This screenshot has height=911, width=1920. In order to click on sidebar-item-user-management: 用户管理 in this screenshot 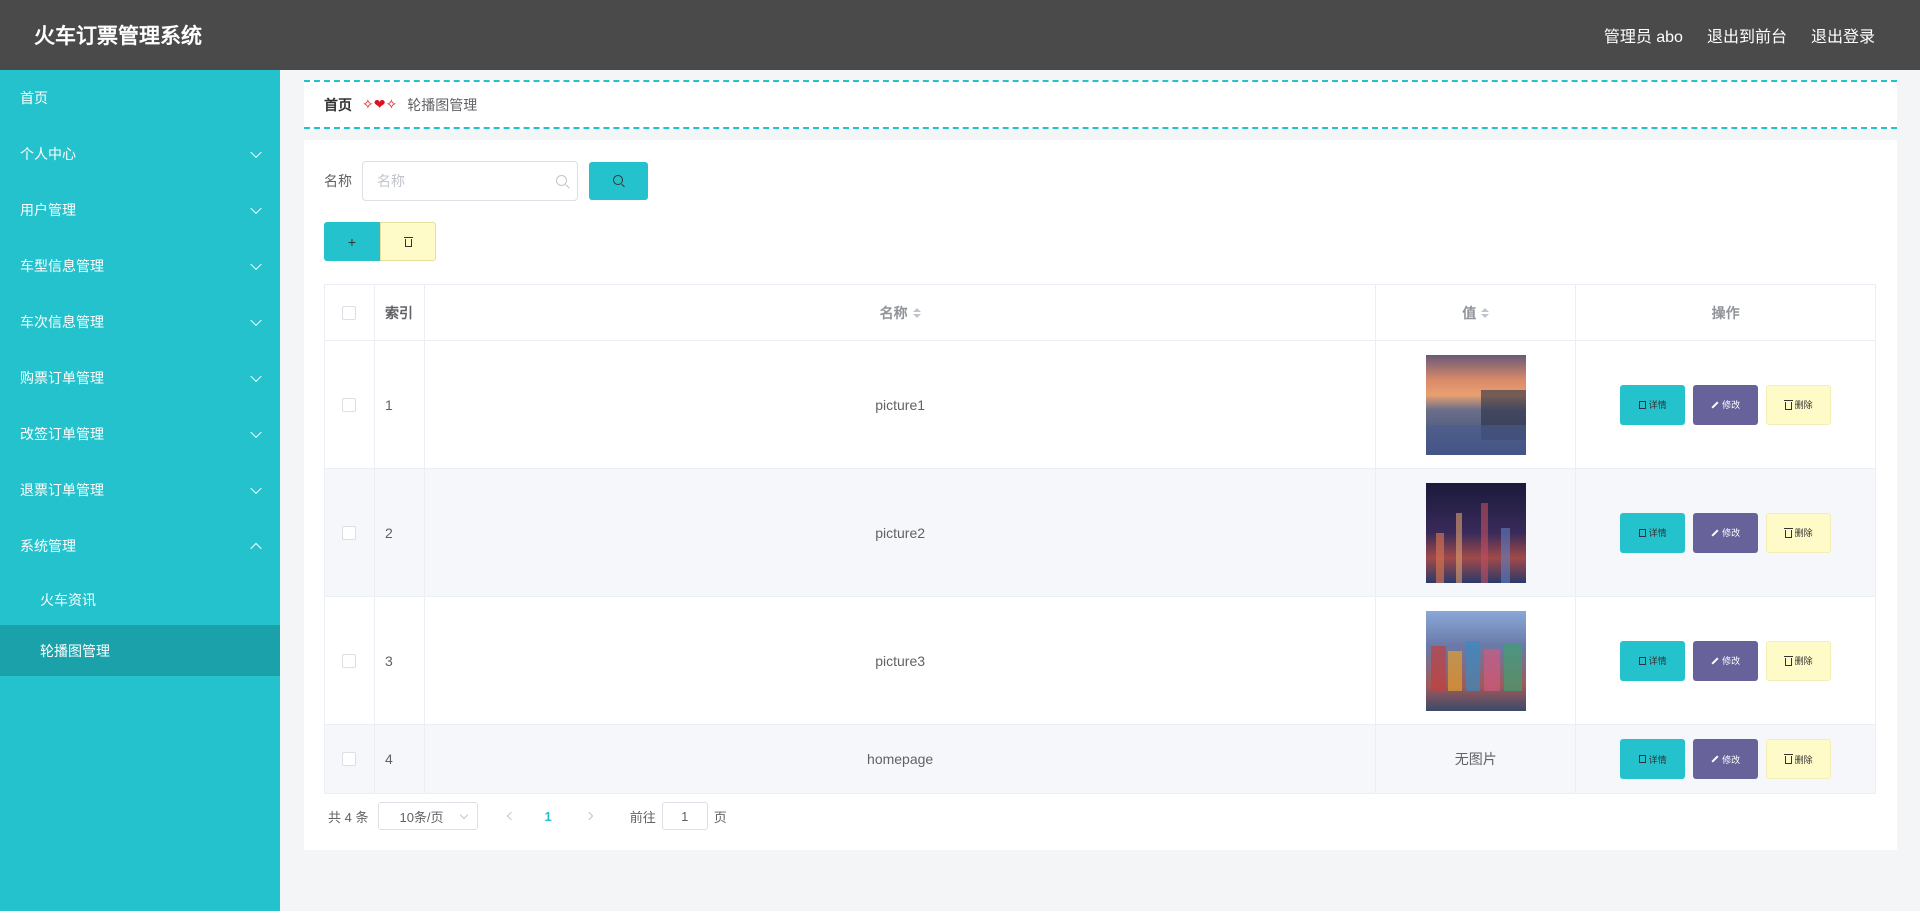, I will do `click(140, 210)`.